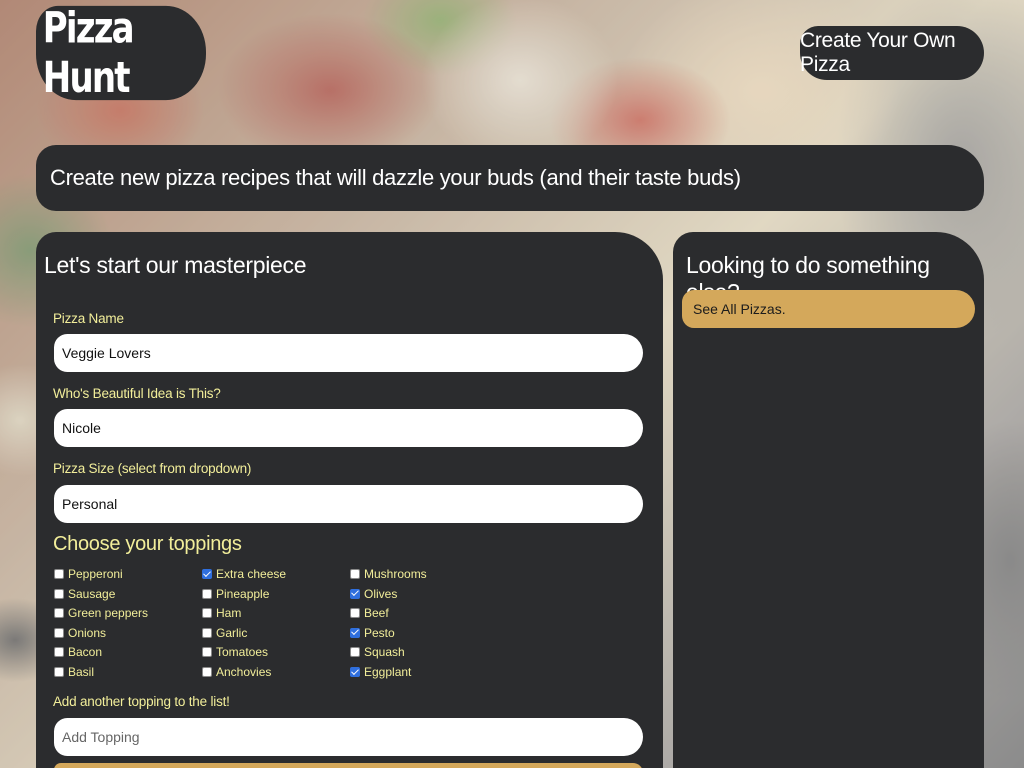 The width and height of the screenshot is (1024, 768). Describe the element at coordinates (381, 593) in the screenshot. I see `topping-label: Olives` at that location.